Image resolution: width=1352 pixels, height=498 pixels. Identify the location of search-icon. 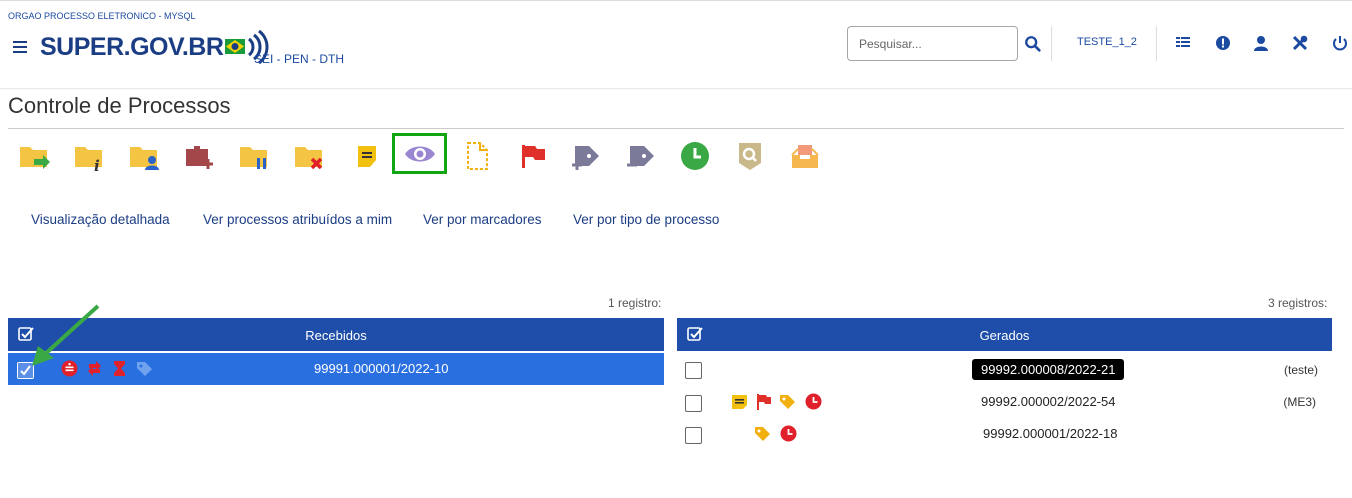
(1033, 44).